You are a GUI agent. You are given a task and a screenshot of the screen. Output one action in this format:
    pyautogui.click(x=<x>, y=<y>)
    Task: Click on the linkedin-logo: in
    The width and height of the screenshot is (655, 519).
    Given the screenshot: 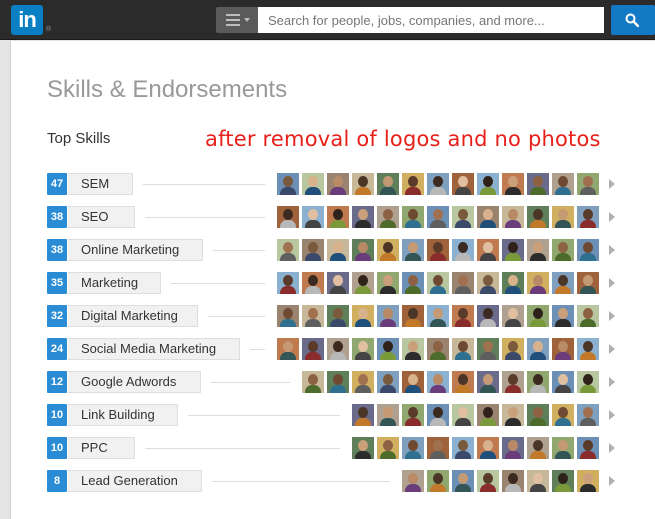 What is the action you would take?
    pyautogui.click(x=27, y=20)
    